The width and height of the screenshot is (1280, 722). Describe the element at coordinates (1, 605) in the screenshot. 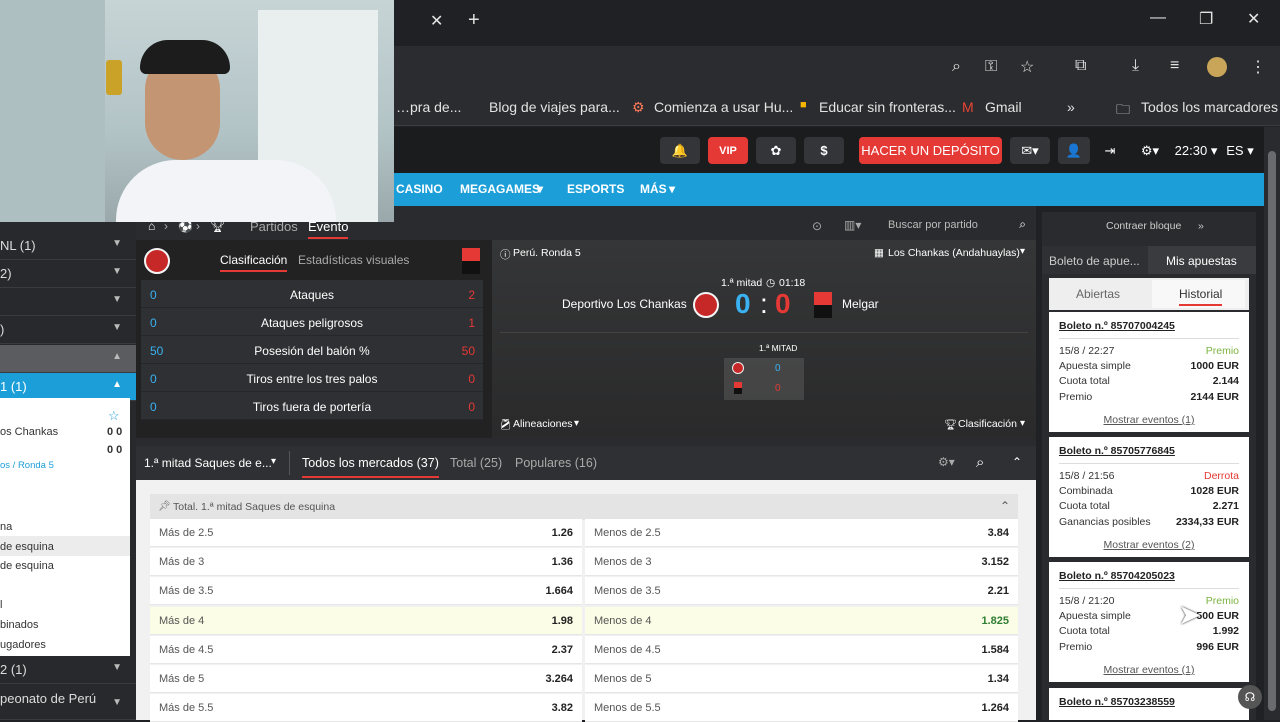

I see `sidebar-market: l` at that location.